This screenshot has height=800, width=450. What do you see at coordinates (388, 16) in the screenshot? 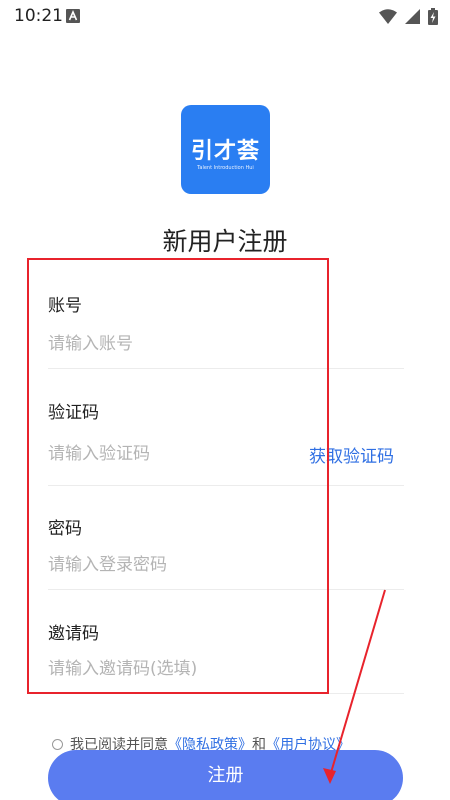
I see `wifi-icon` at bounding box center [388, 16].